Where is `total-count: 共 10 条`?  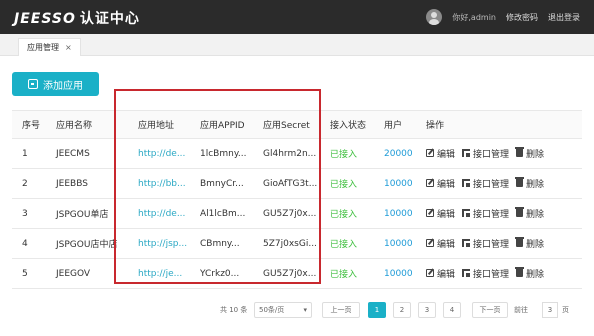
total-count: 共 10 条 is located at coordinates (234, 310).